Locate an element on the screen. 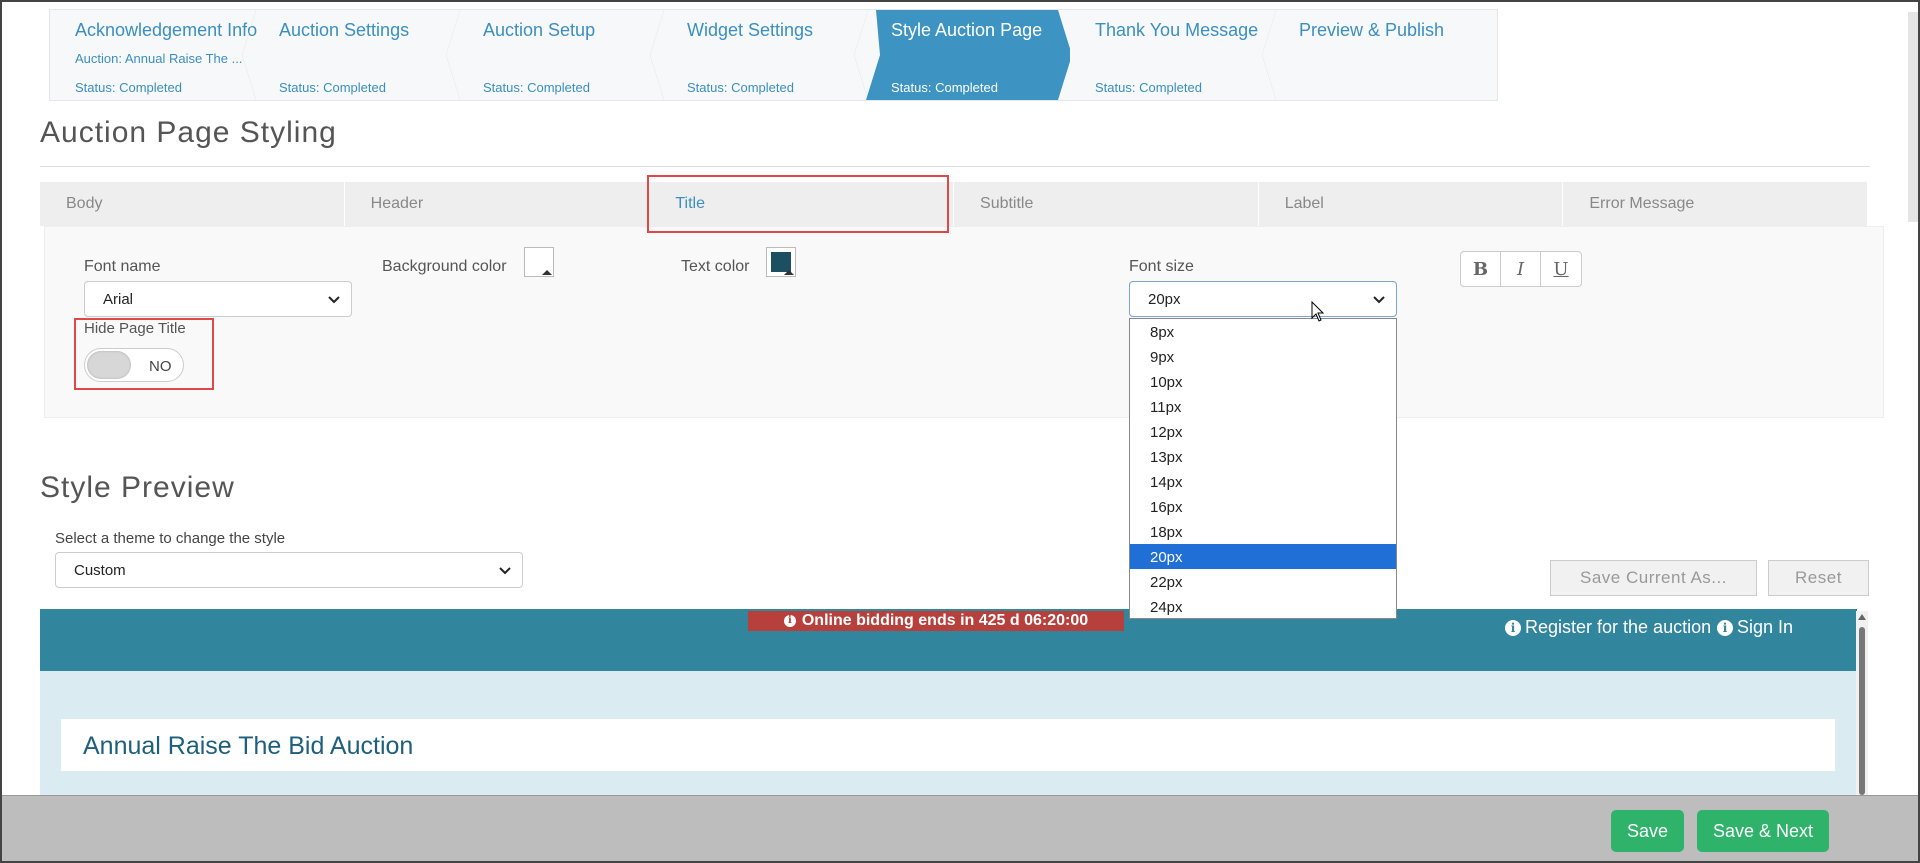 This screenshot has height=863, width=1920. page-title: Auction Page Styling is located at coordinates (188, 132).